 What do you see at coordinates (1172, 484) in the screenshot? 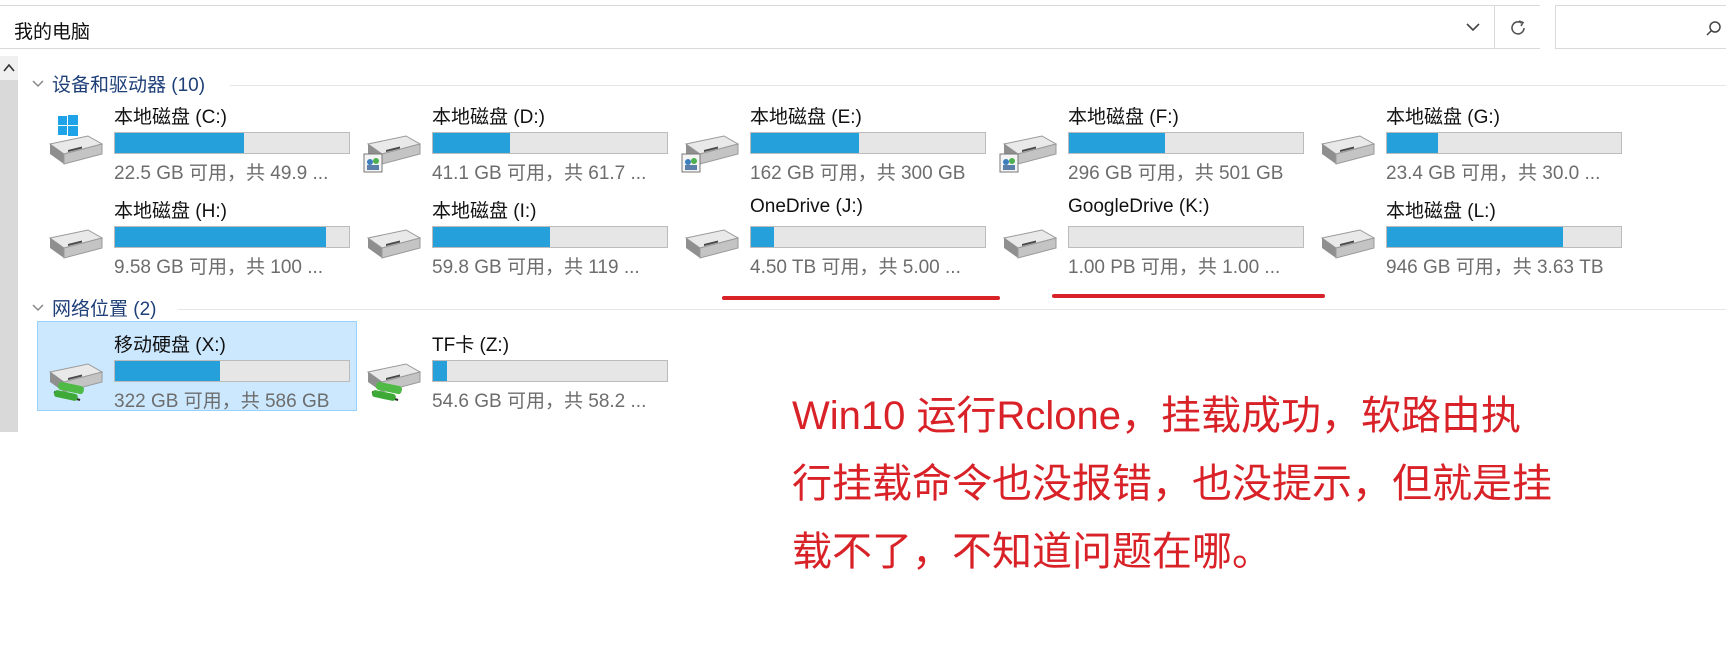
I see `annotation-line: 行挂载命令也没报错，也没提示，但就是挂` at bounding box center [1172, 484].